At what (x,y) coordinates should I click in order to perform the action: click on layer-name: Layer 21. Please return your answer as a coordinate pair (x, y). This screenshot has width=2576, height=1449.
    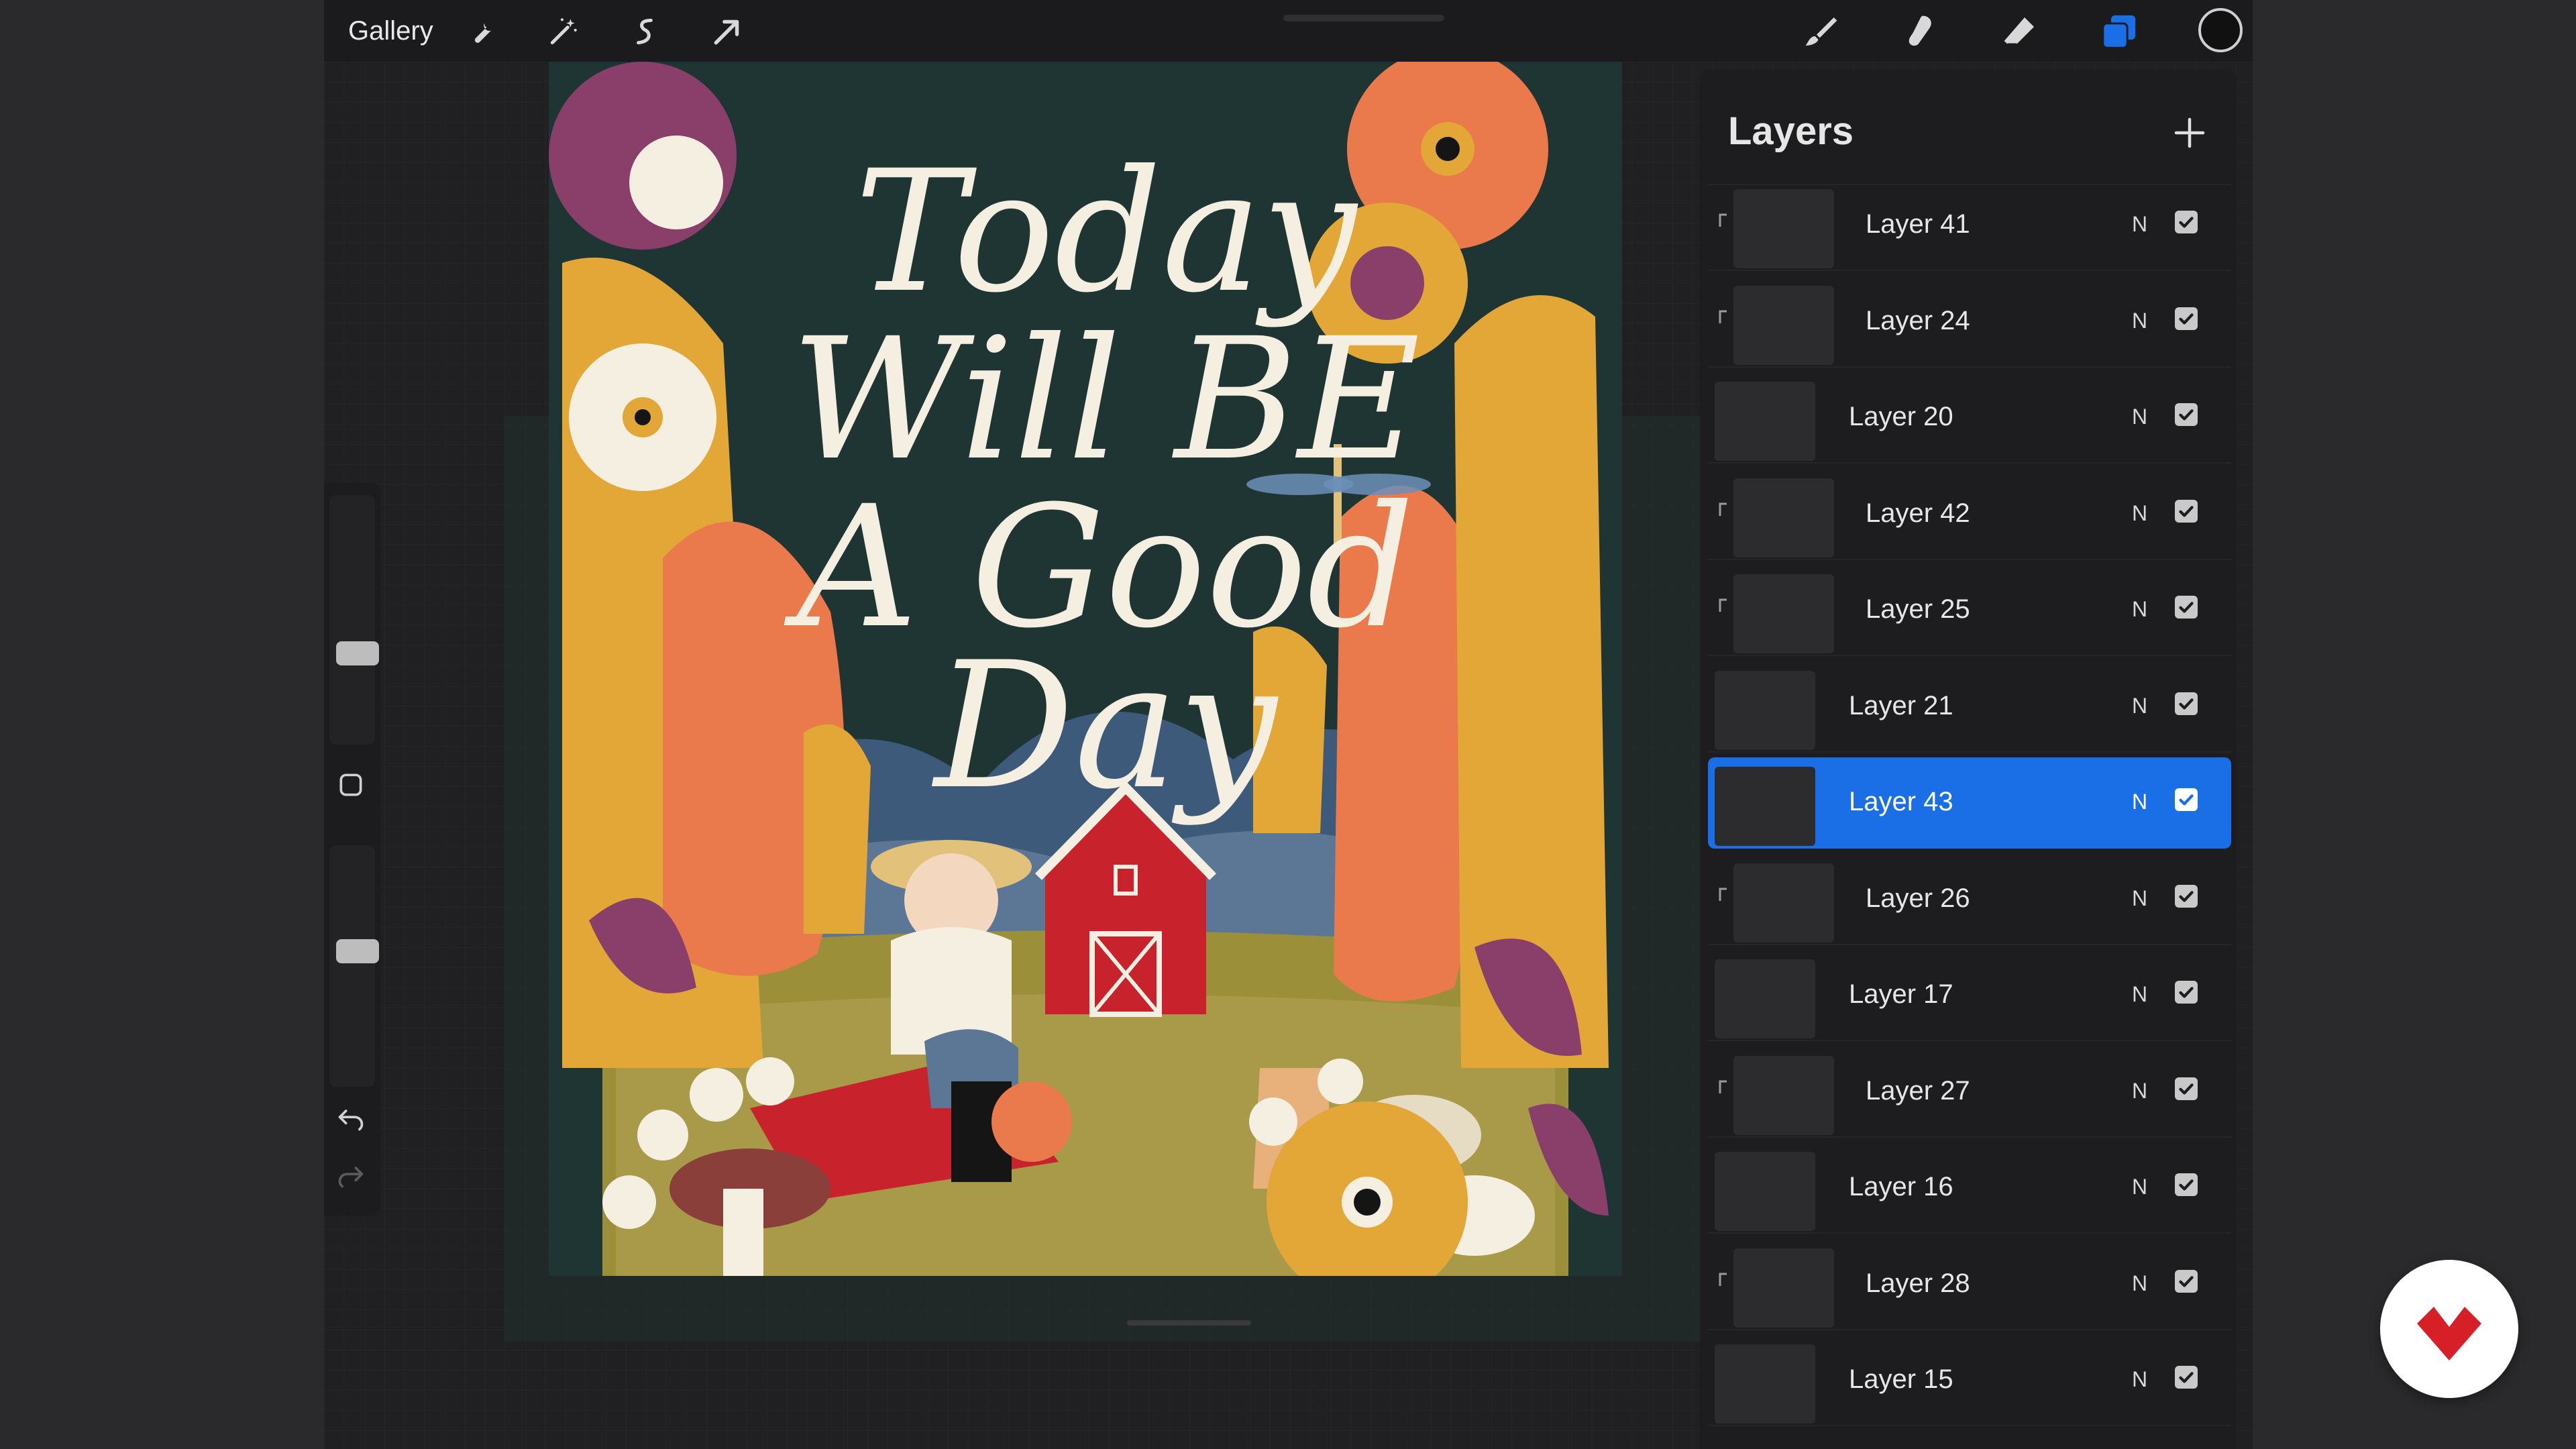
    Looking at the image, I should click on (1901, 705).